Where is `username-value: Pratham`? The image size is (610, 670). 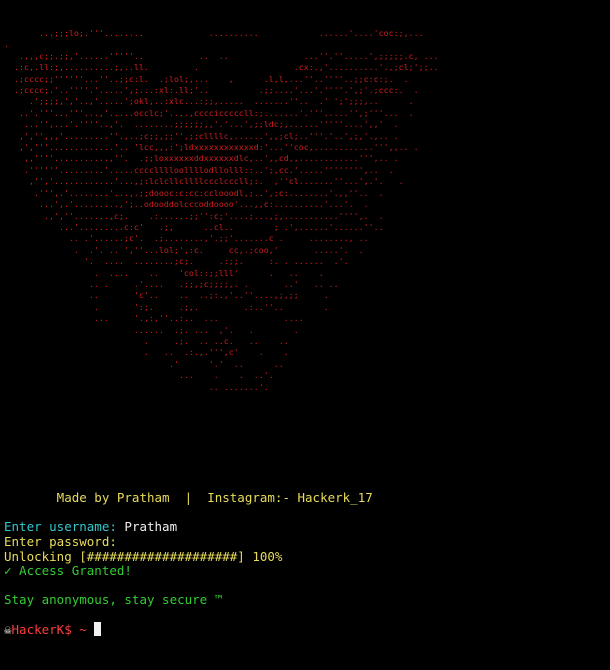
username-value: Pratham is located at coordinates (151, 526).